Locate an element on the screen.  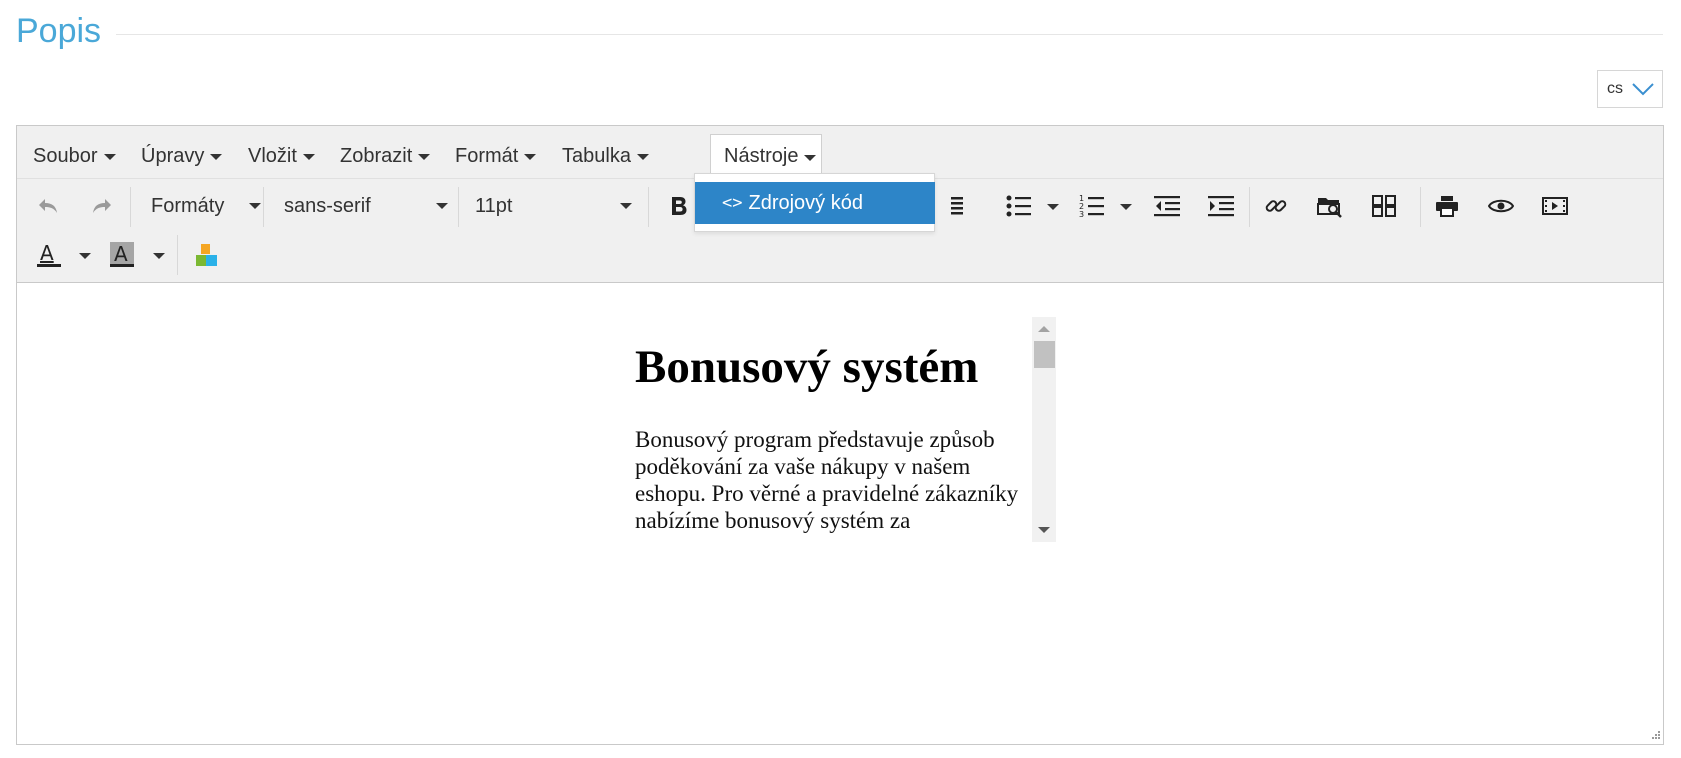
chevron-down-icon is located at coordinates (1643, 89).